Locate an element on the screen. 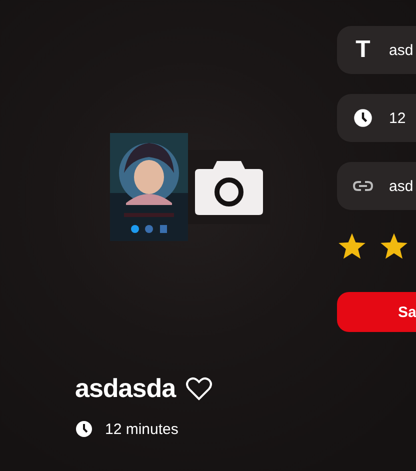  movie-title: asdasda is located at coordinates (125, 388).